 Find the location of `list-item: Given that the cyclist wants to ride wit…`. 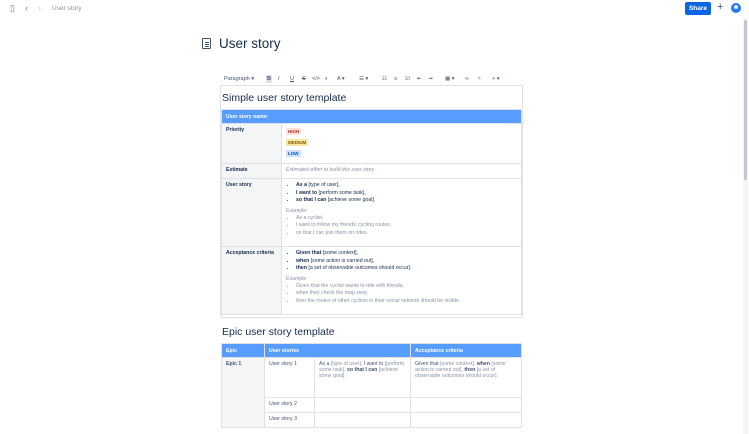

list-item: Given that the cyclist wants to ride wit… is located at coordinates (406, 287).